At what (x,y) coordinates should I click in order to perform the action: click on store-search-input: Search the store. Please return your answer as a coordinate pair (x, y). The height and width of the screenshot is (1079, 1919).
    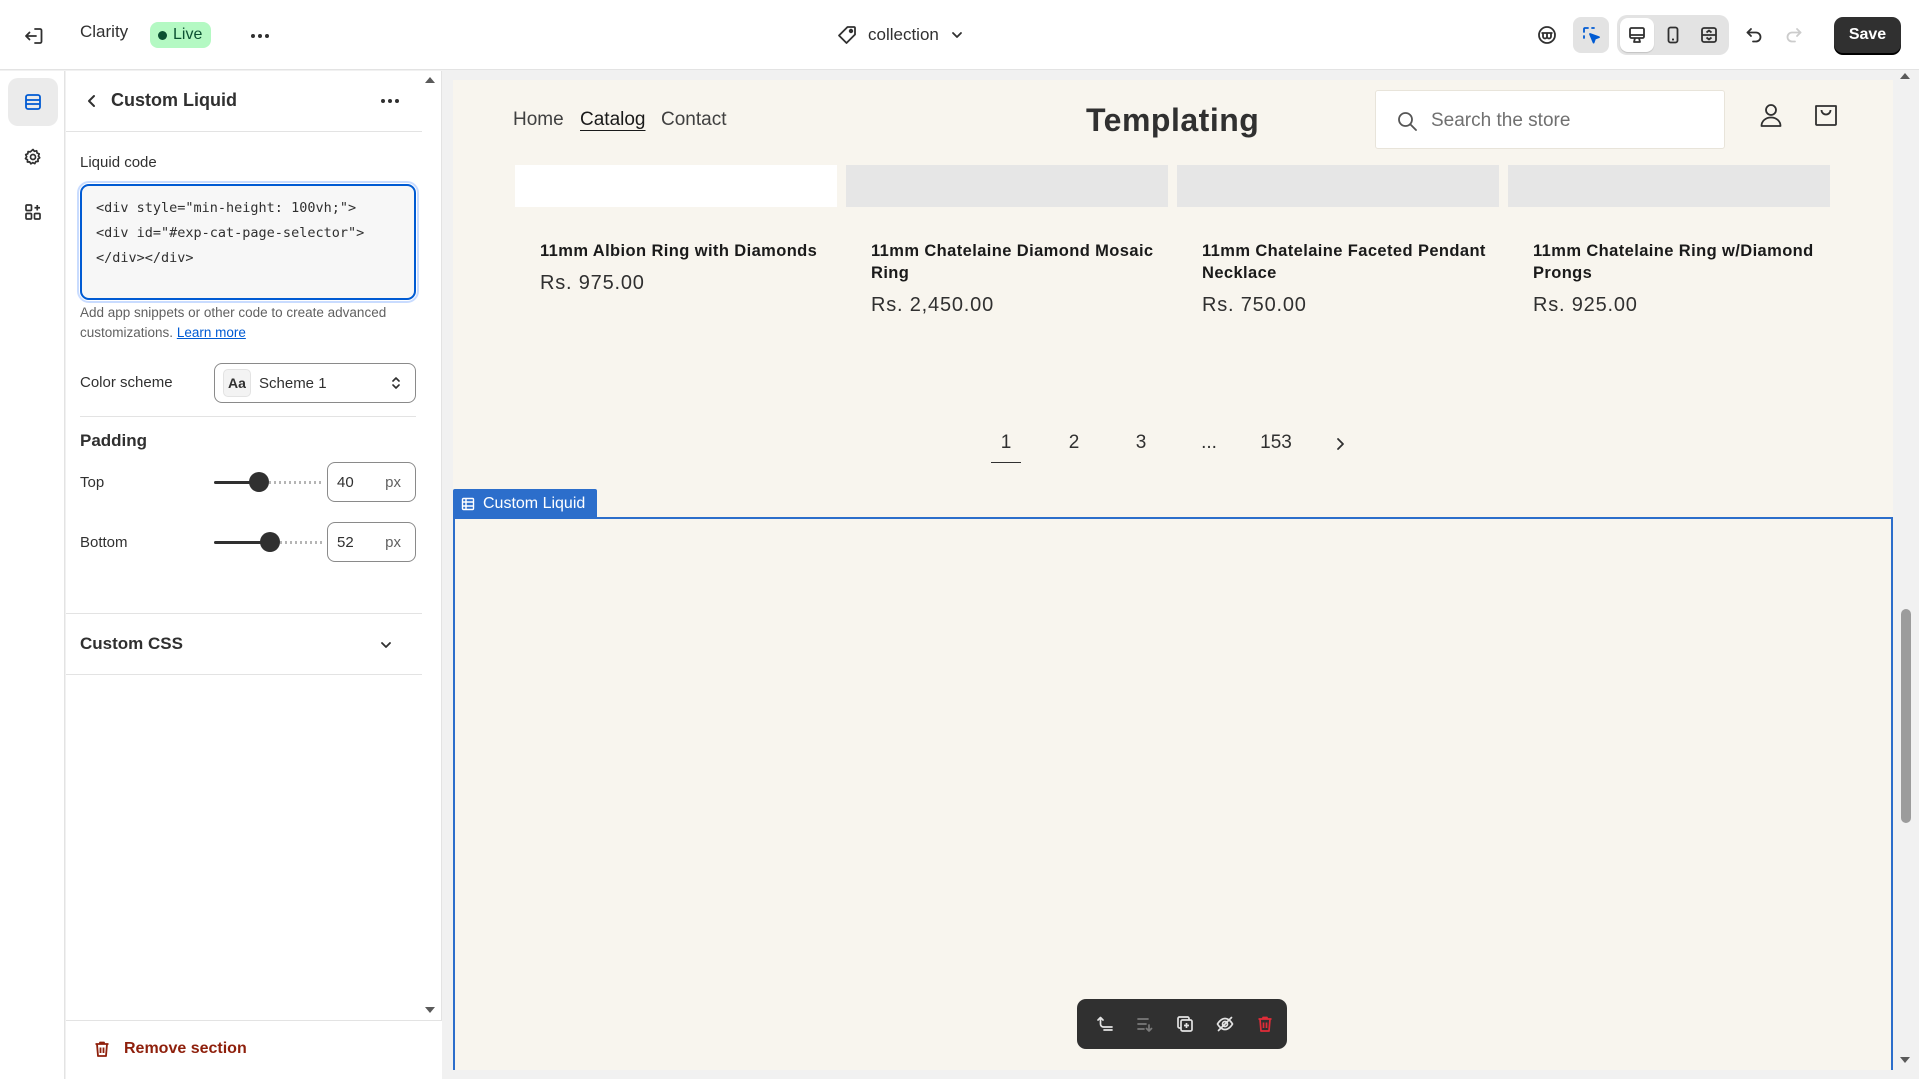
    Looking at the image, I should click on (1550, 119).